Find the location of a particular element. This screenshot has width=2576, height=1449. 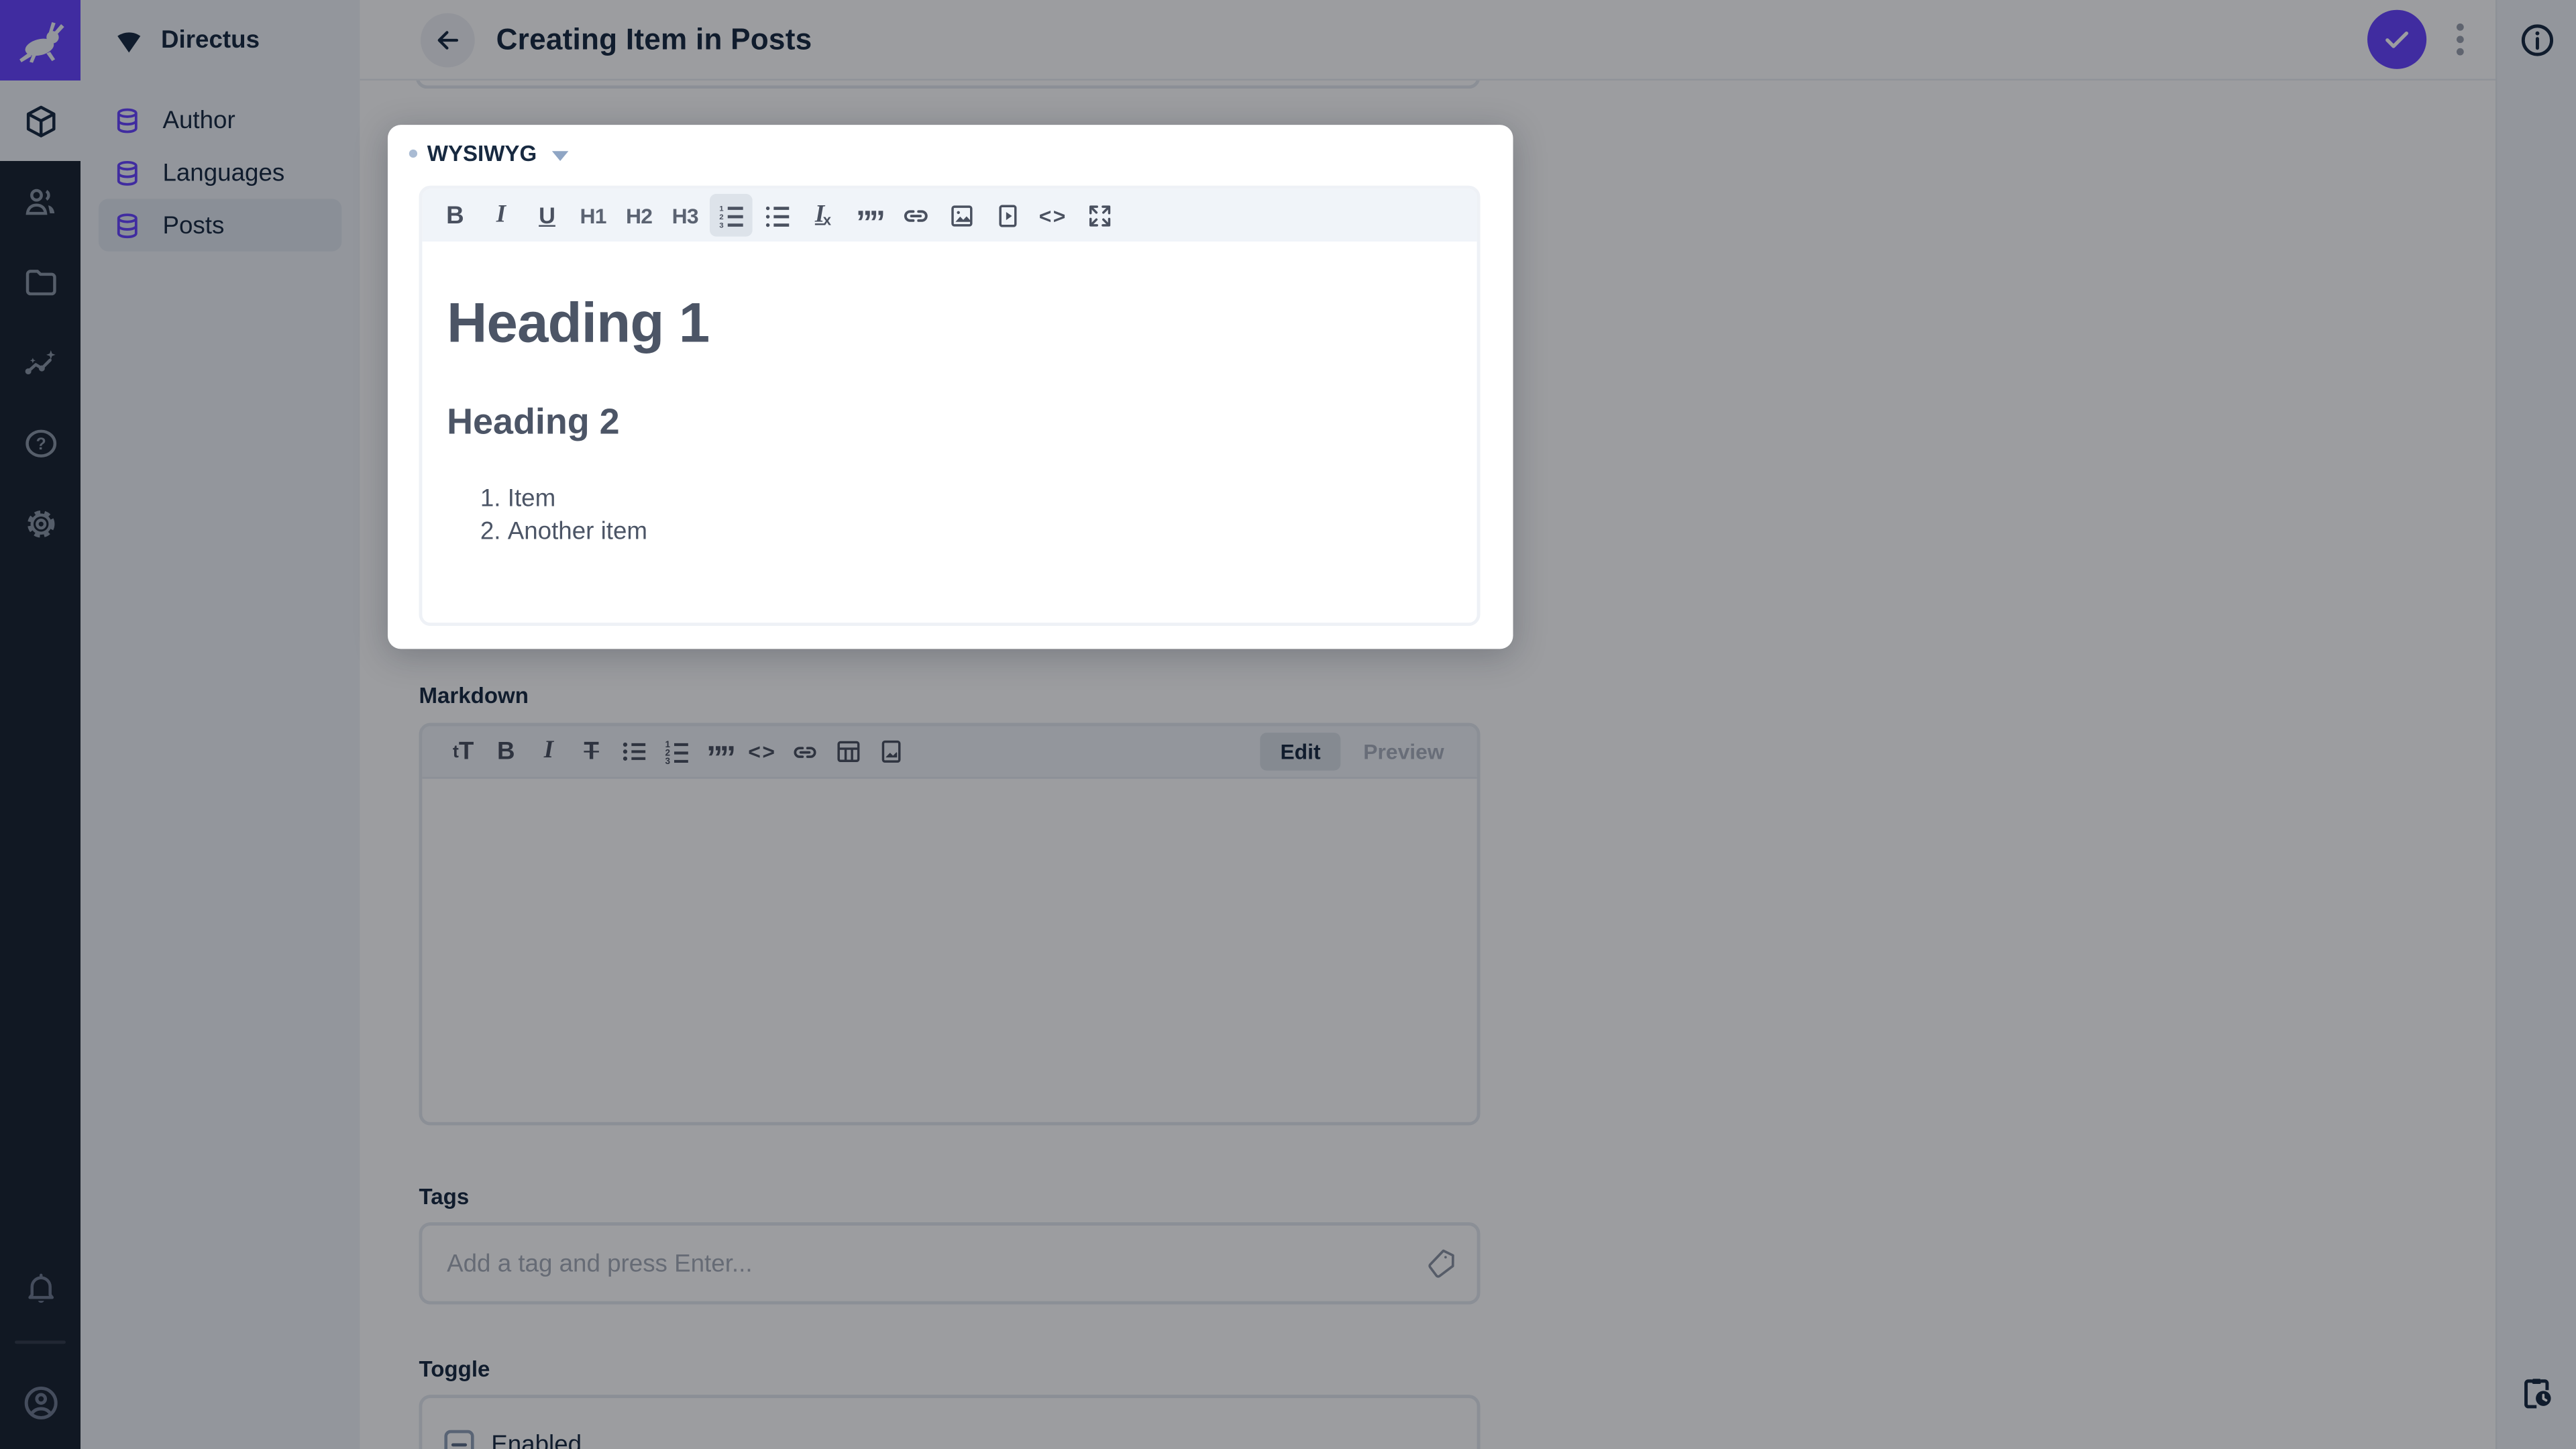

wysiwyg-content: Heading 1 Heading 2 Item Another item is located at coordinates (949, 457).